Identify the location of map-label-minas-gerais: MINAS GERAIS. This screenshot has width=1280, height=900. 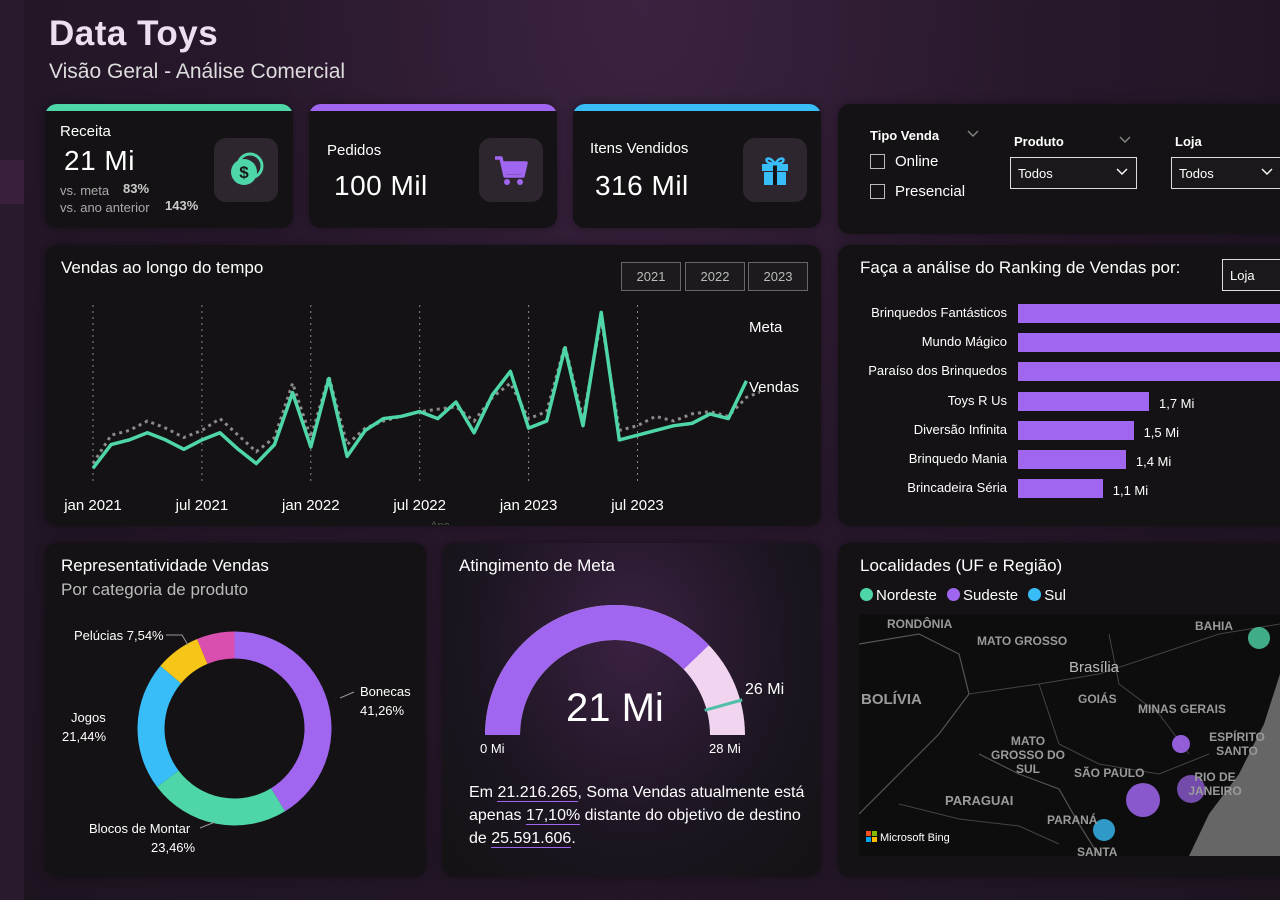
(1182, 709).